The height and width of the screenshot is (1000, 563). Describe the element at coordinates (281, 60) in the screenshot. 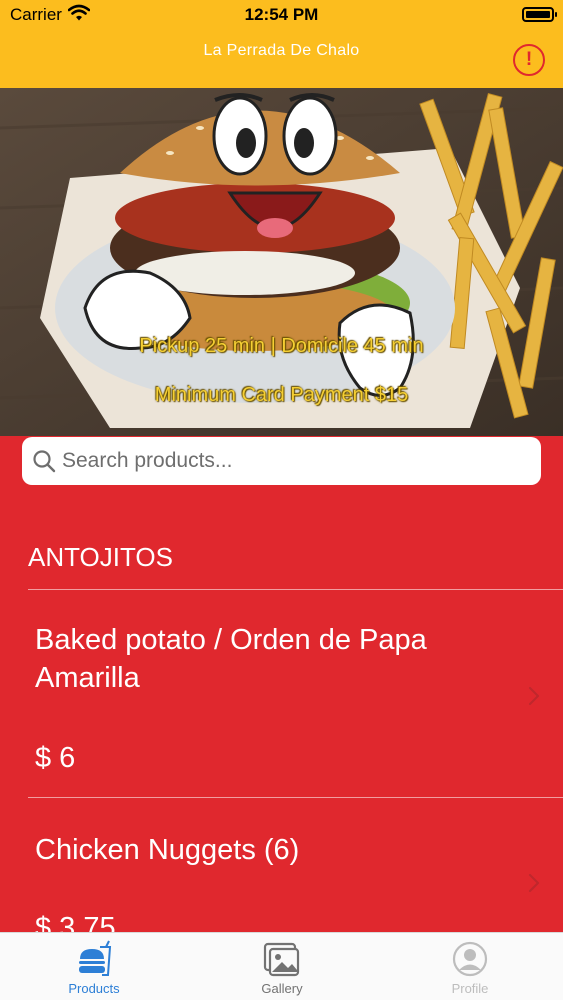

I see `nav-bar: La Perrada De Chalo !` at that location.